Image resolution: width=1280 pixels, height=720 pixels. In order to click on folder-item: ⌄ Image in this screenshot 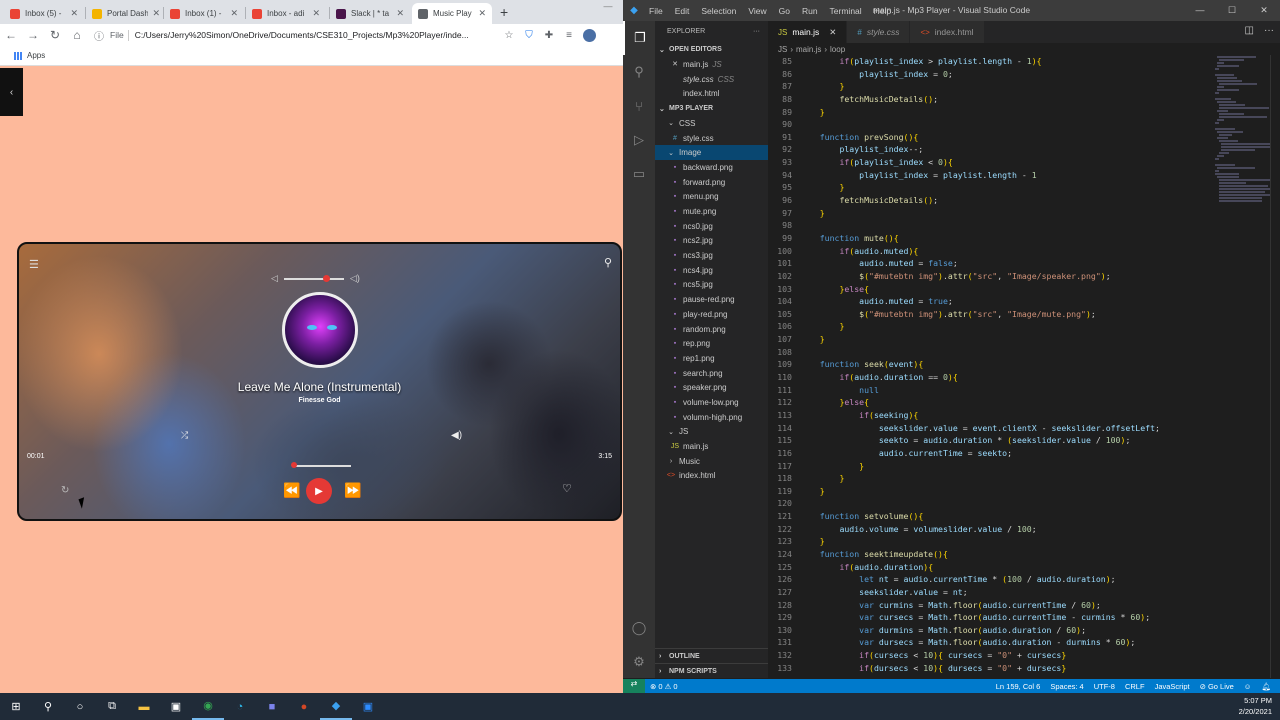, I will do `click(711, 153)`.